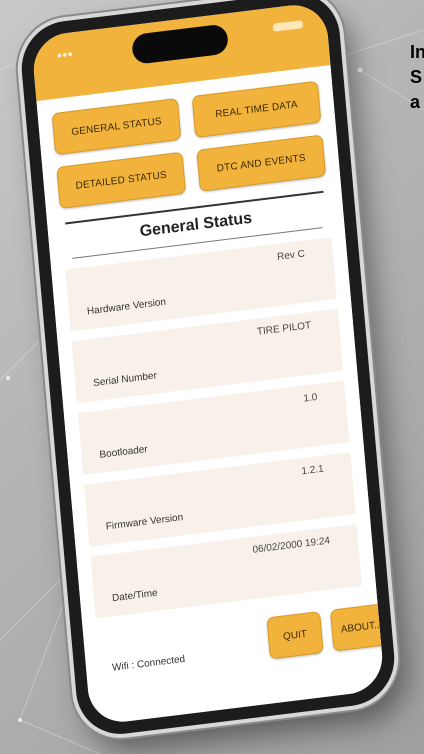 Image resolution: width=424 pixels, height=754 pixels. I want to click on status-label: Serial Number, so click(125, 380).